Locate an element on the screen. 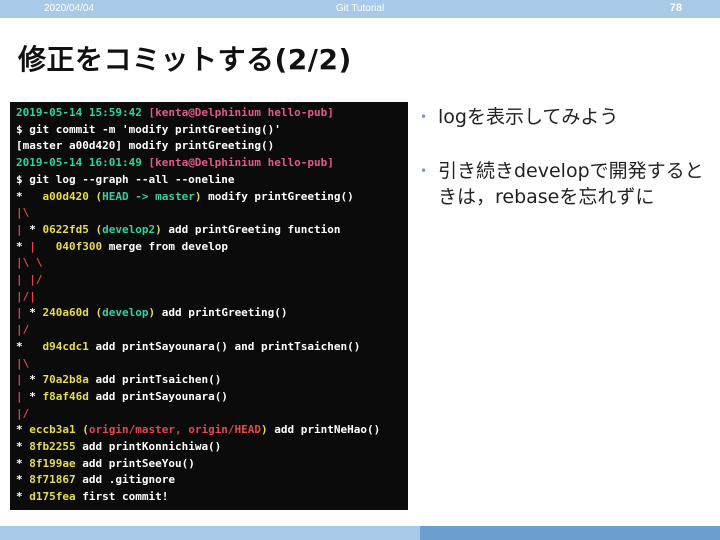 The height and width of the screenshot is (540, 720). bullet-text: 引き続きdevelopで開発するときは，rebaseを忘れずに is located at coordinates (571, 184).